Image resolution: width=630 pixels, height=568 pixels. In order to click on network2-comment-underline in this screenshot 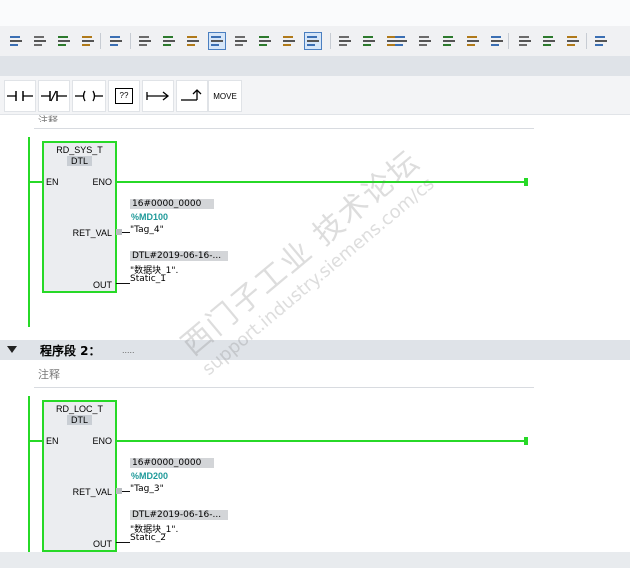, I will do `click(284, 387)`.